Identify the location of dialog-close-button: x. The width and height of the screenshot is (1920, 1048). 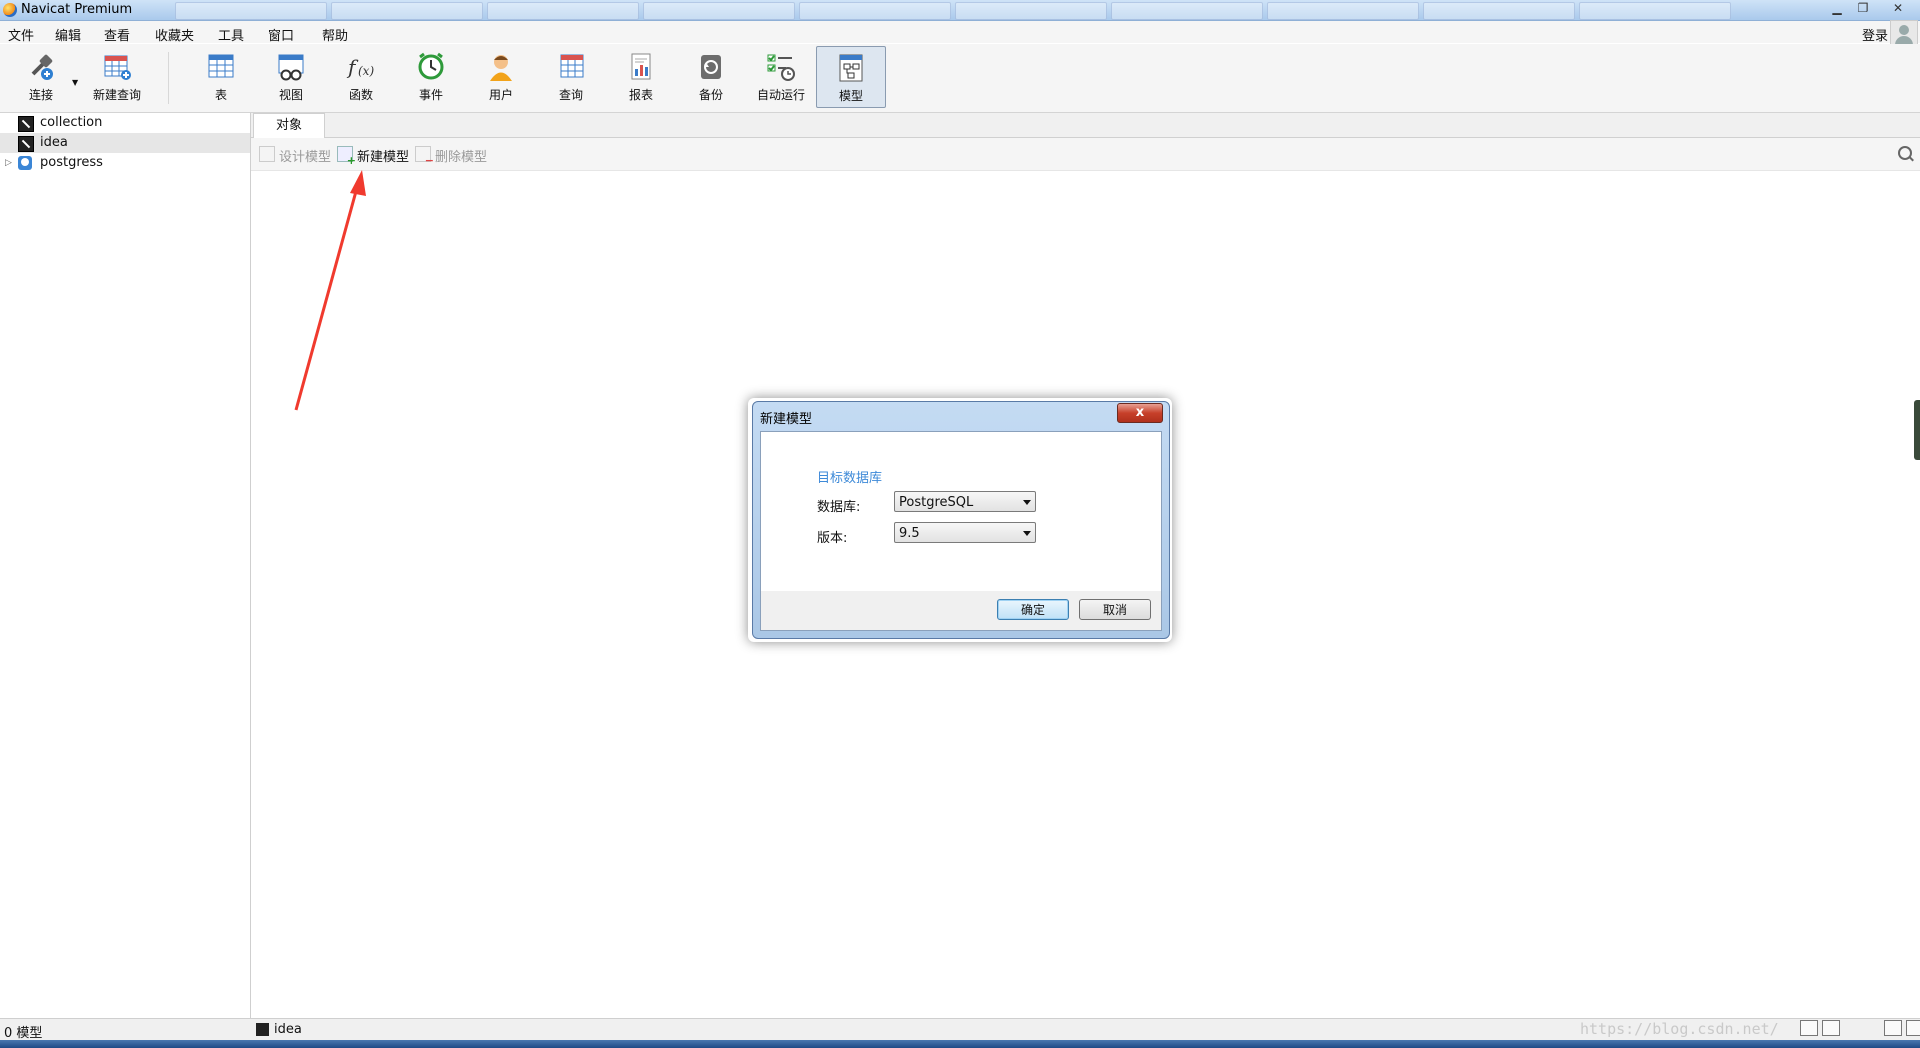
(1140, 413).